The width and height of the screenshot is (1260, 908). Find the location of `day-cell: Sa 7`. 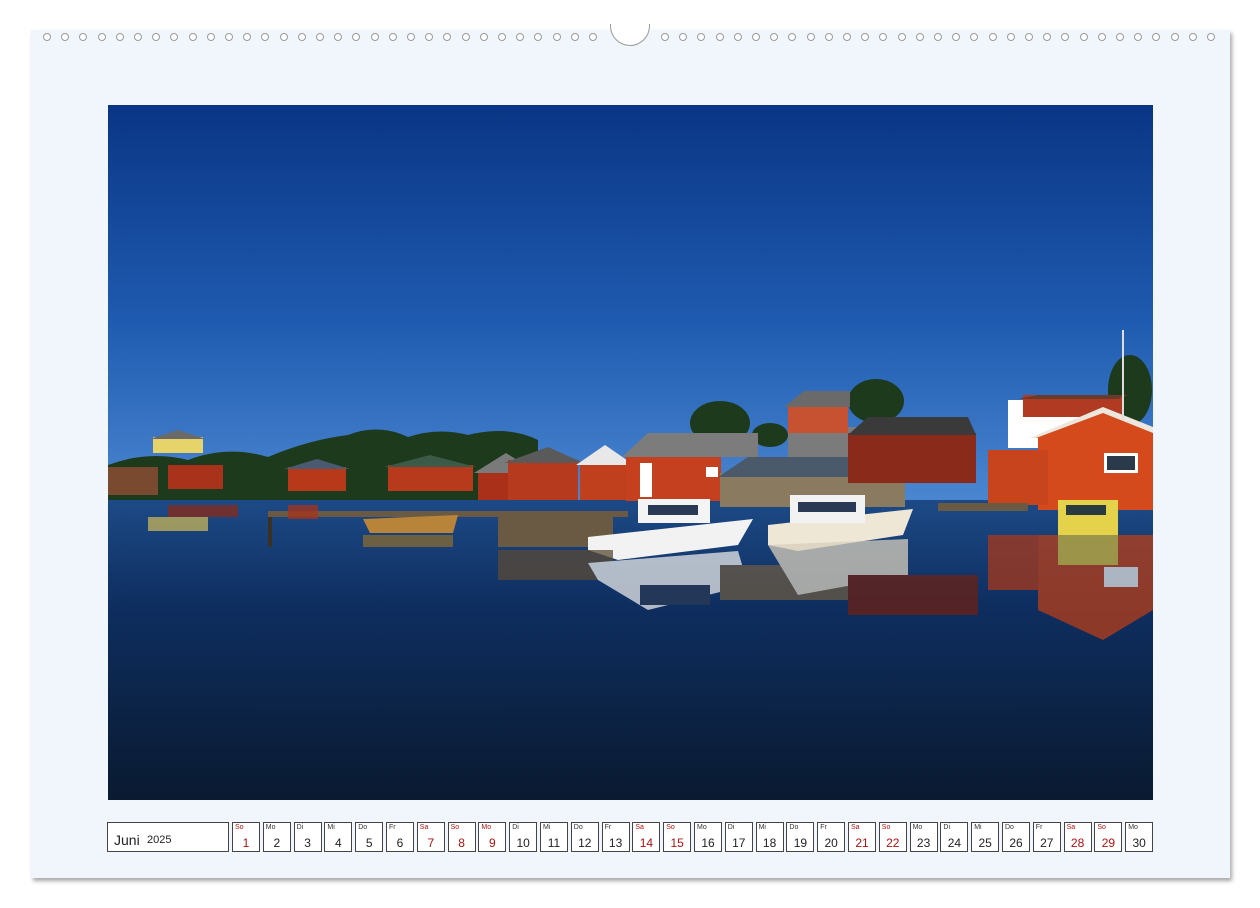

day-cell: Sa 7 is located at coordinates (430, 837).